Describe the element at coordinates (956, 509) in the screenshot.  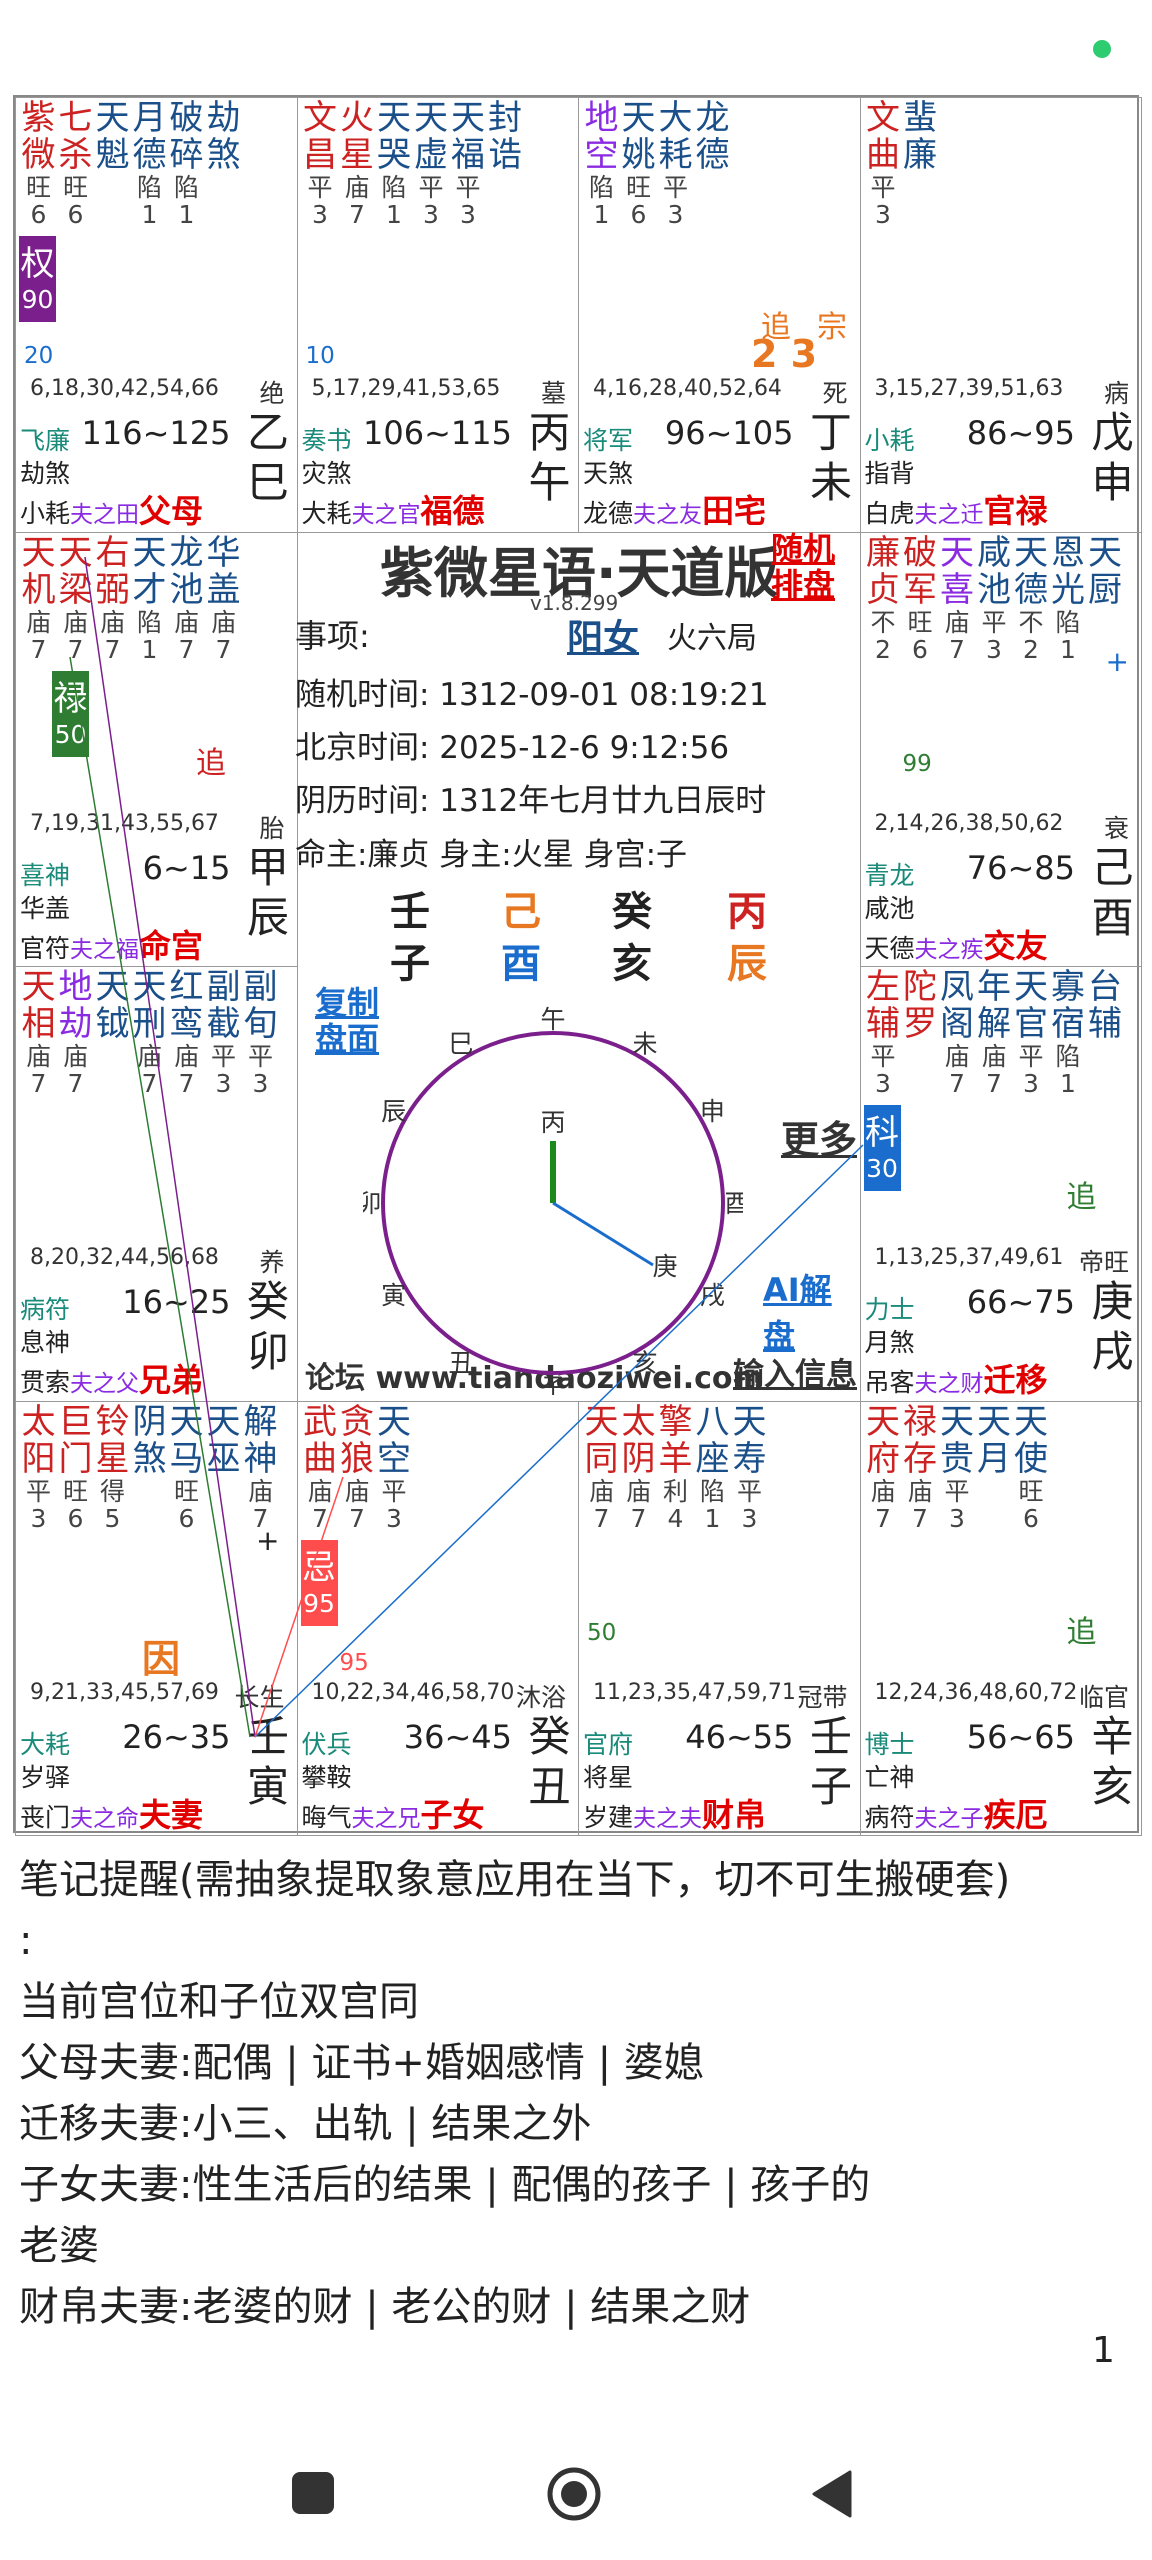
I see `jiangqian-line: 白虎夫之迁官禄` at that location.